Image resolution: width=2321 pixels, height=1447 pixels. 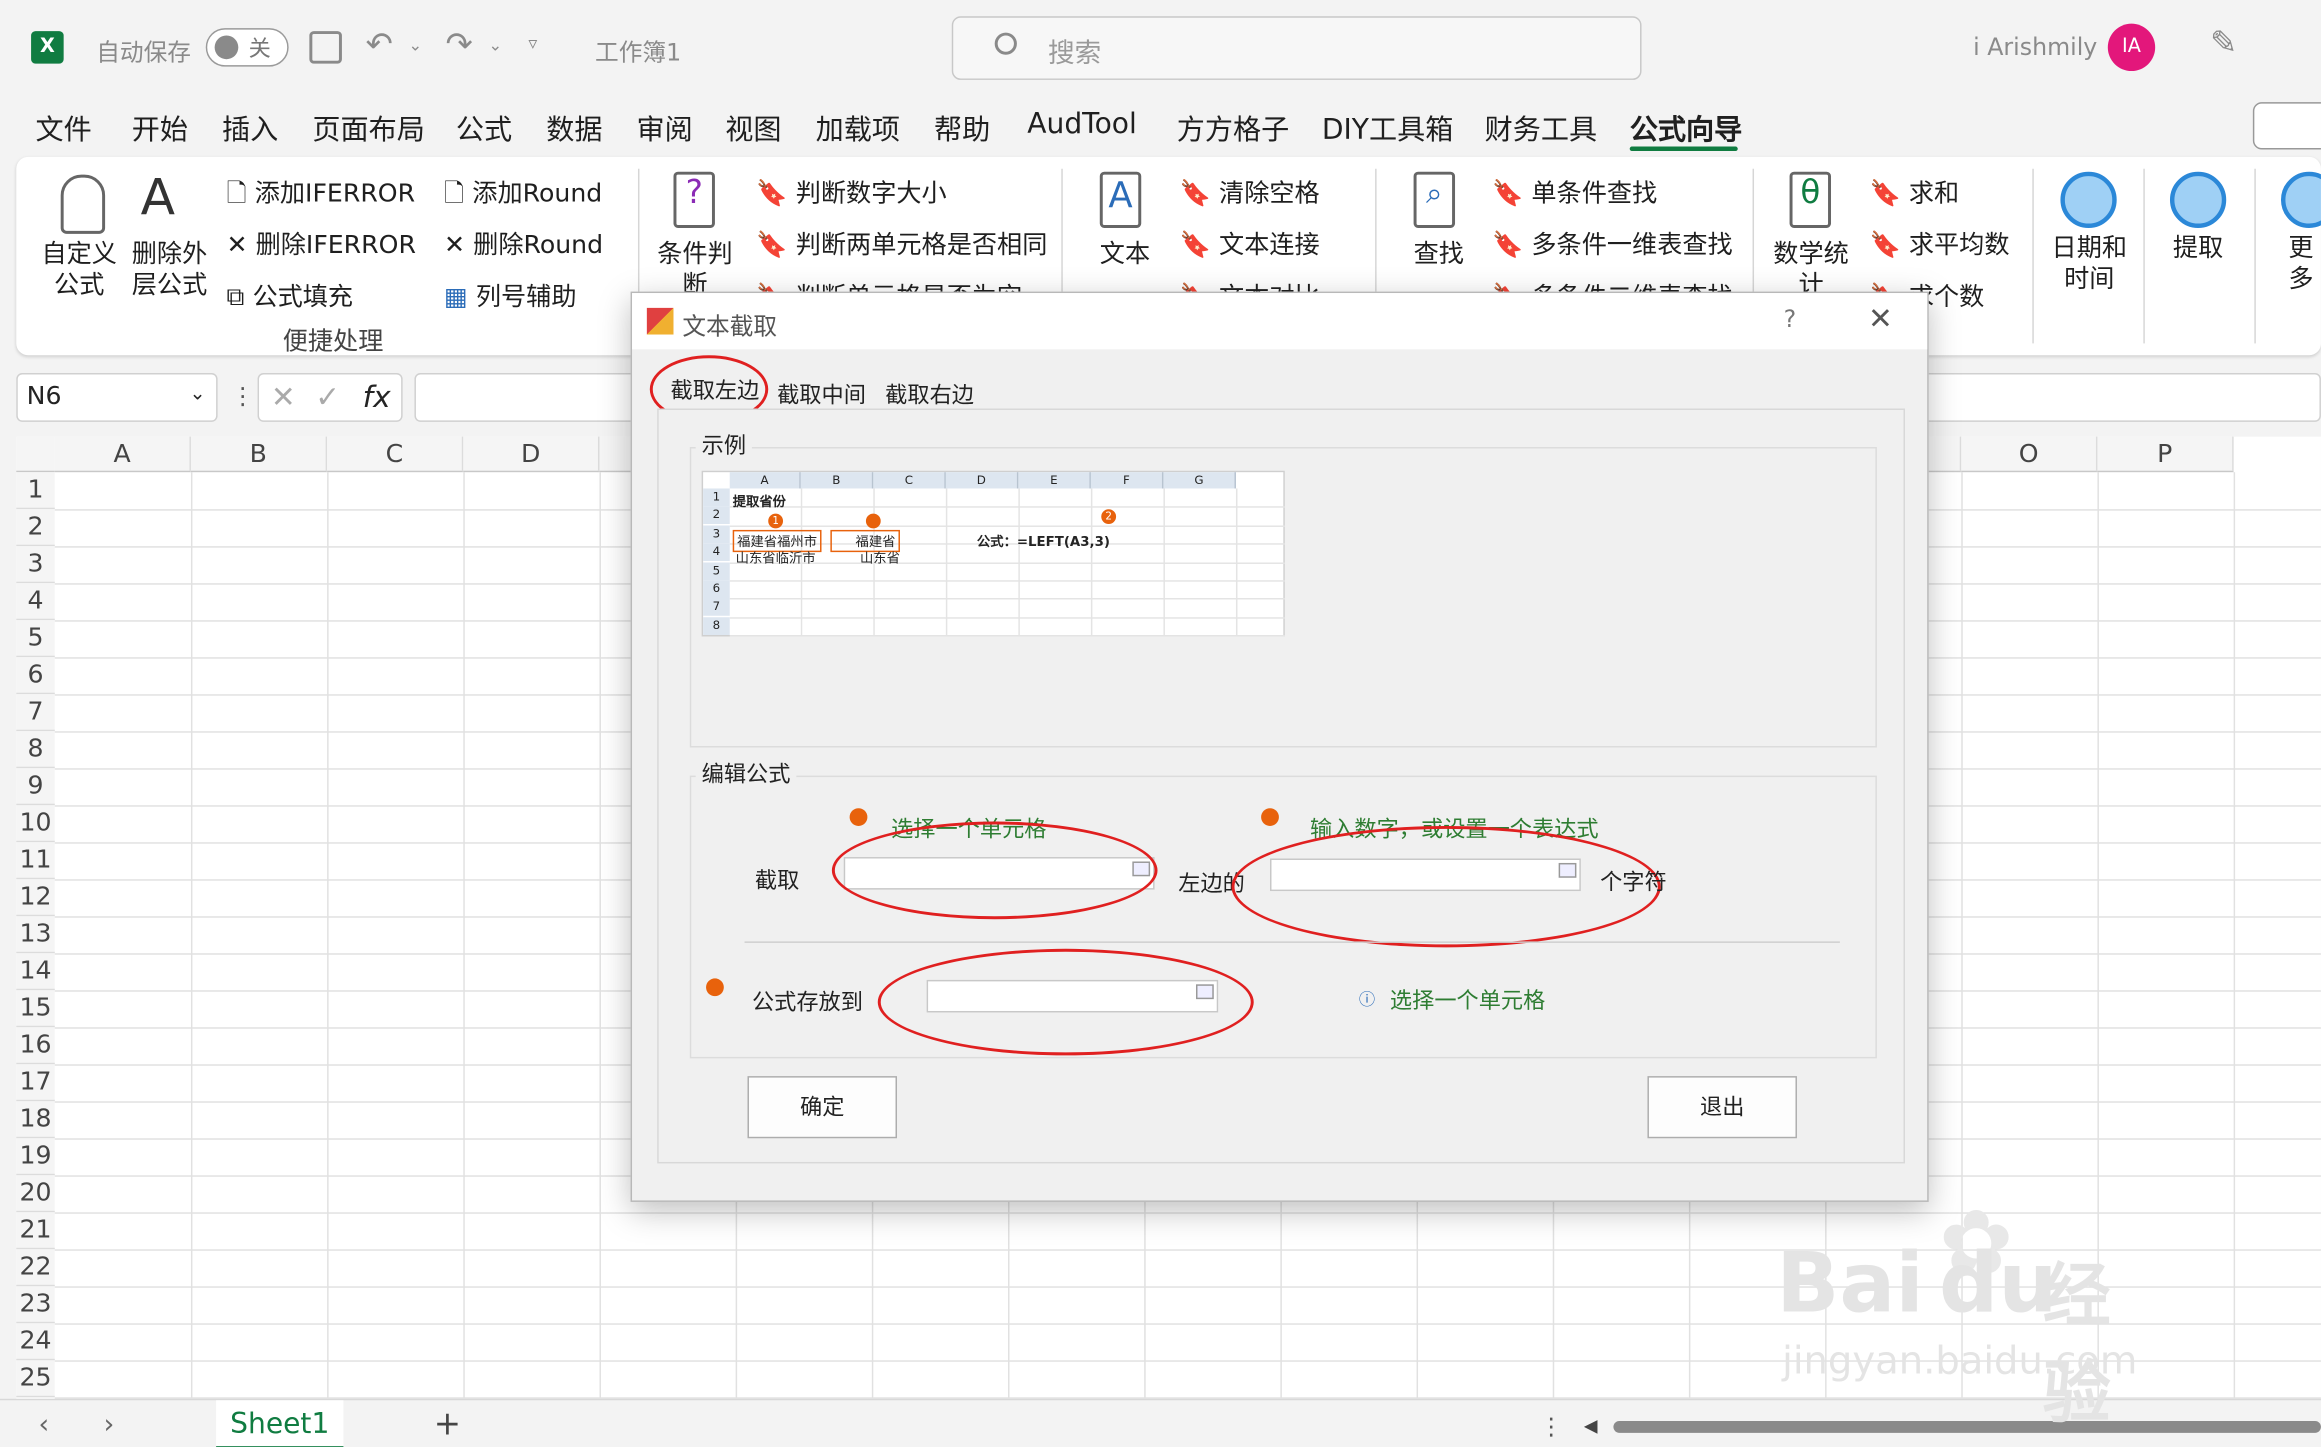 What do you see at coordinates (531, 454) in the screenshot?
I see `column-header-d: D` at bounding box center [531, 454].